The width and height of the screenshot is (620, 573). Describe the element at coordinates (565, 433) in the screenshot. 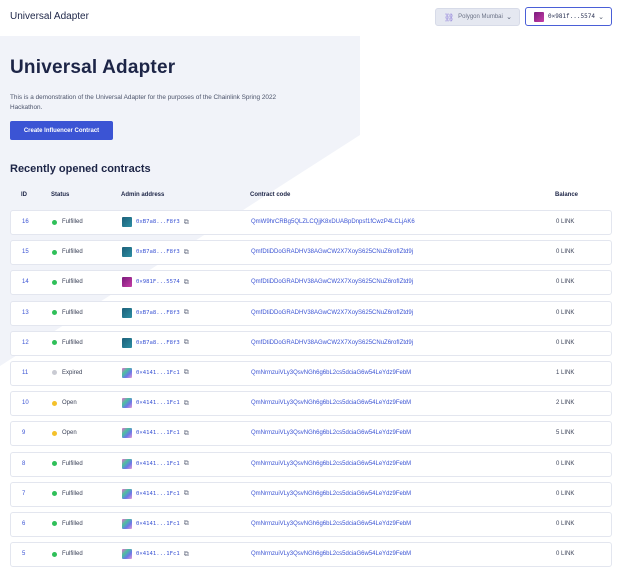

I see `row-balance: 5 LINK` at that location.